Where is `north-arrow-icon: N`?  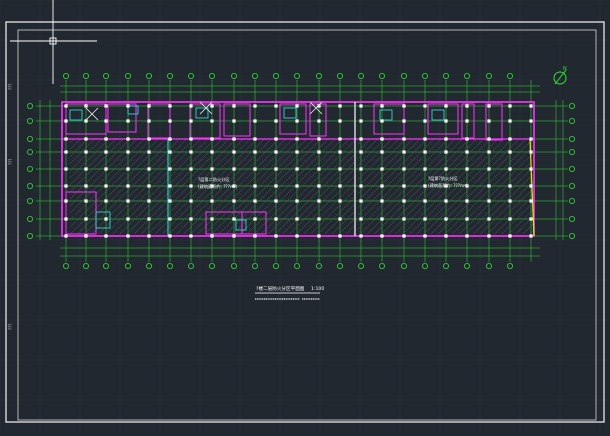 north-arrow-icon: N is located at coordinates (560, 75).